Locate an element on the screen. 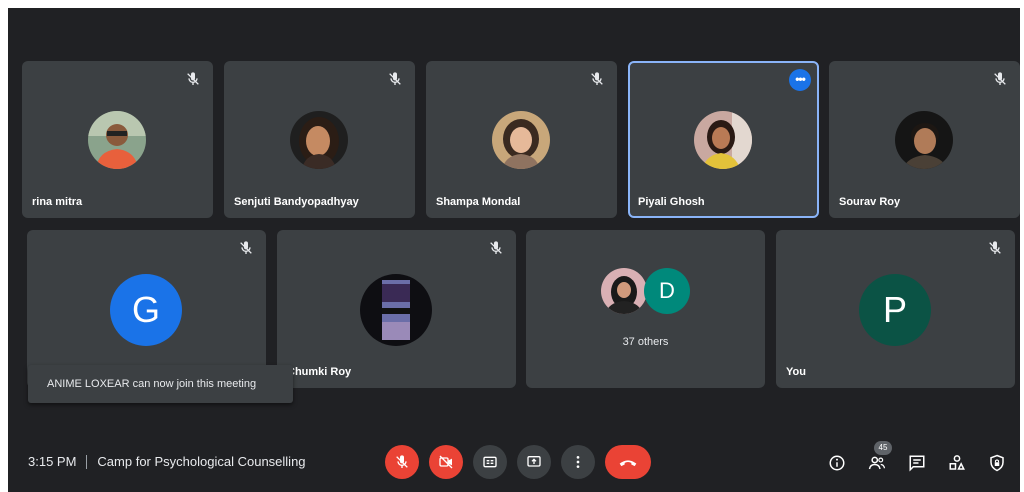 The image size is (1024, 492). avatar: P is located at coordinates (895, 310).